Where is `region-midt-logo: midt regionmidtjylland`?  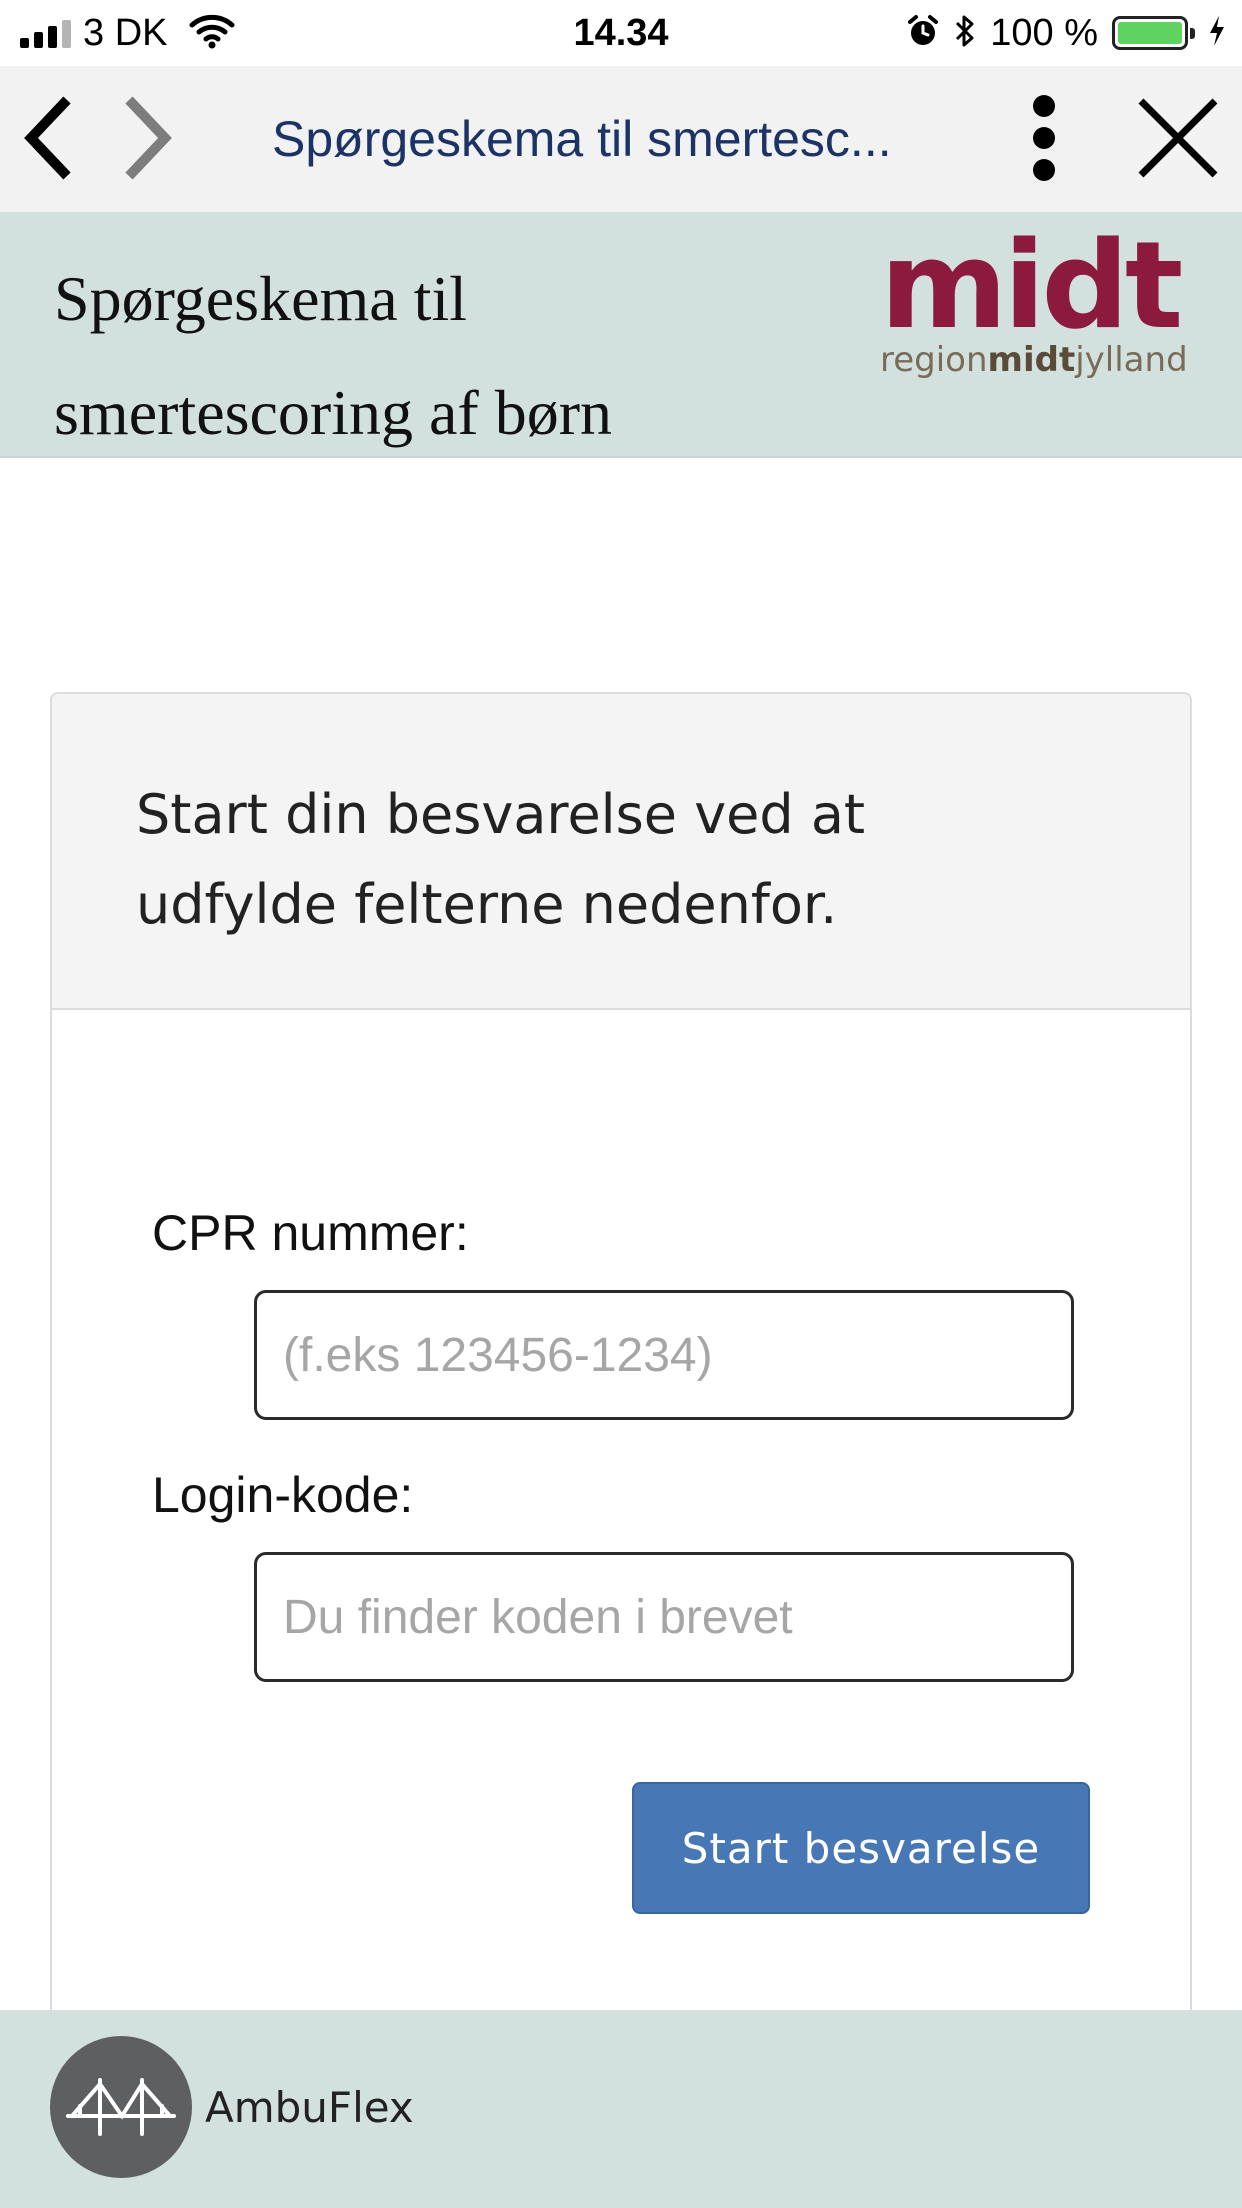
region-midt-logo: midt regionmidtjylland is located at coordinates (1035, 303).